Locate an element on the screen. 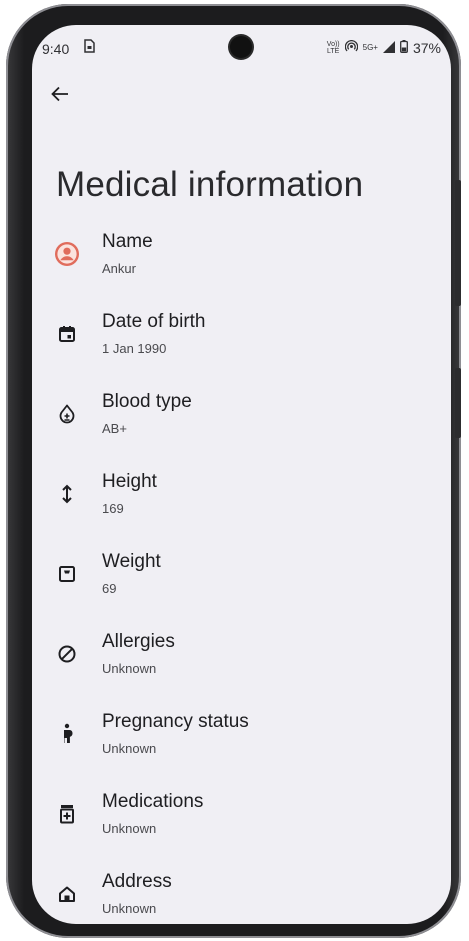 Image resolution: width=469 pixels, height=941 pixels. list-item-height: Height 169 is located at coordinates (241, 505).